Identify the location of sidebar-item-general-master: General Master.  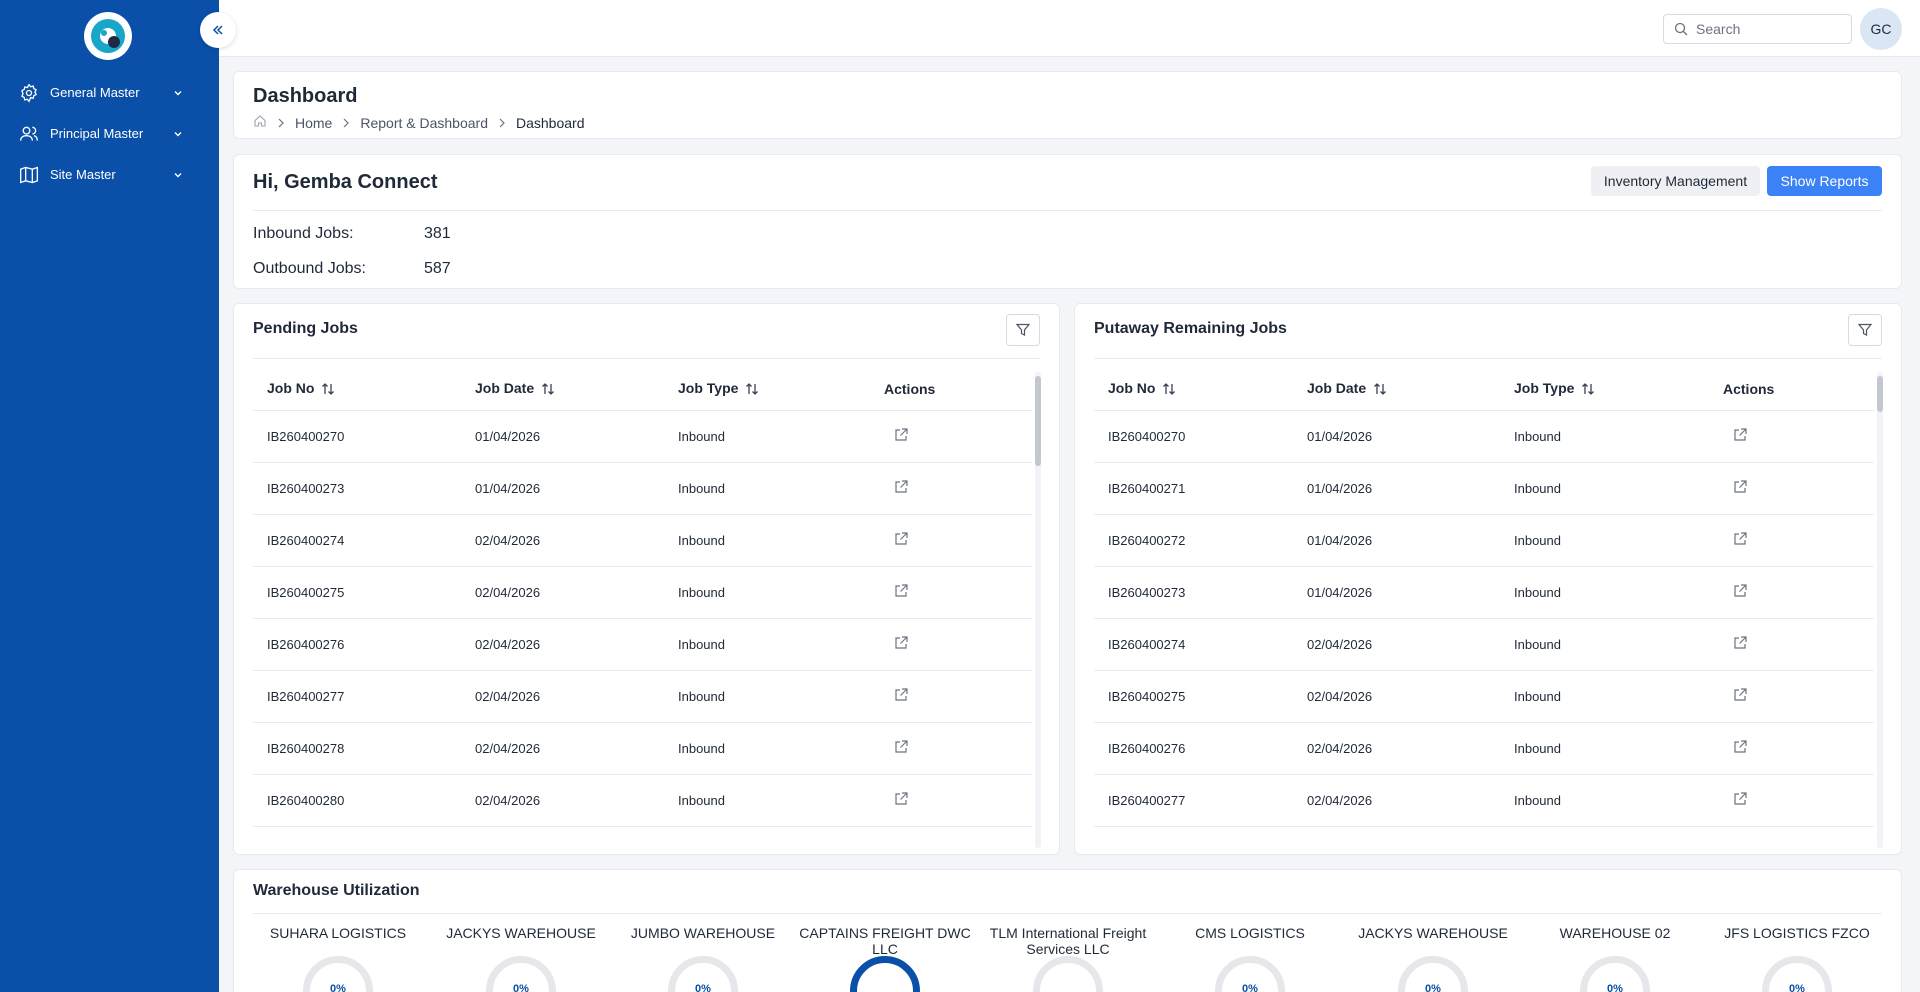
(109, 92).